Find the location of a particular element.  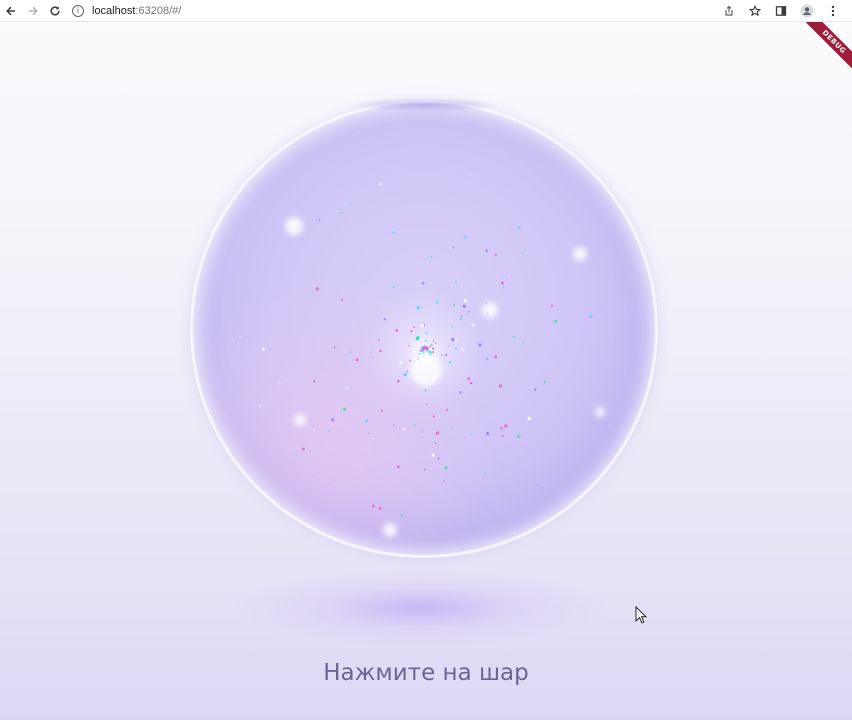

debug-banner-label: DEBUG is located at coordinates (826, 48).